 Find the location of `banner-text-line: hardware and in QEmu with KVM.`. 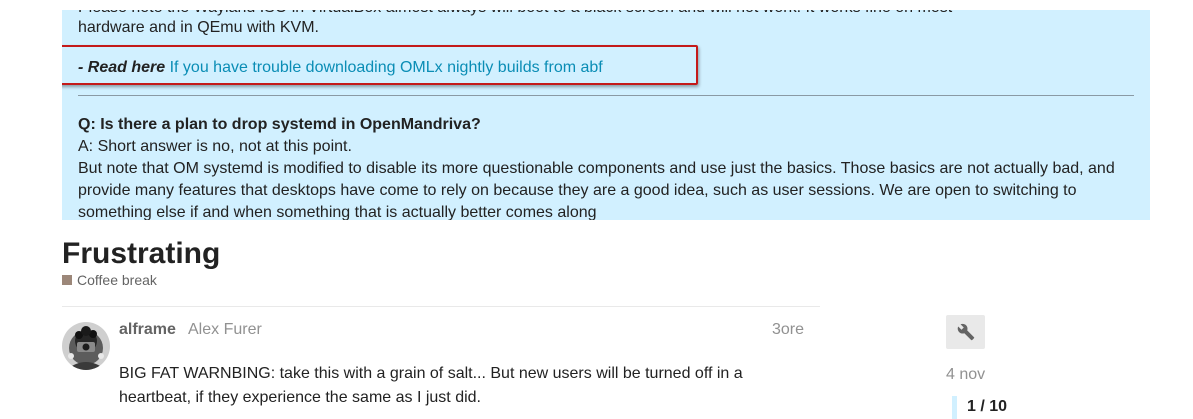

banner-text-line: hardware and in QEmu with KVM. is located at coordinates (198, 27).